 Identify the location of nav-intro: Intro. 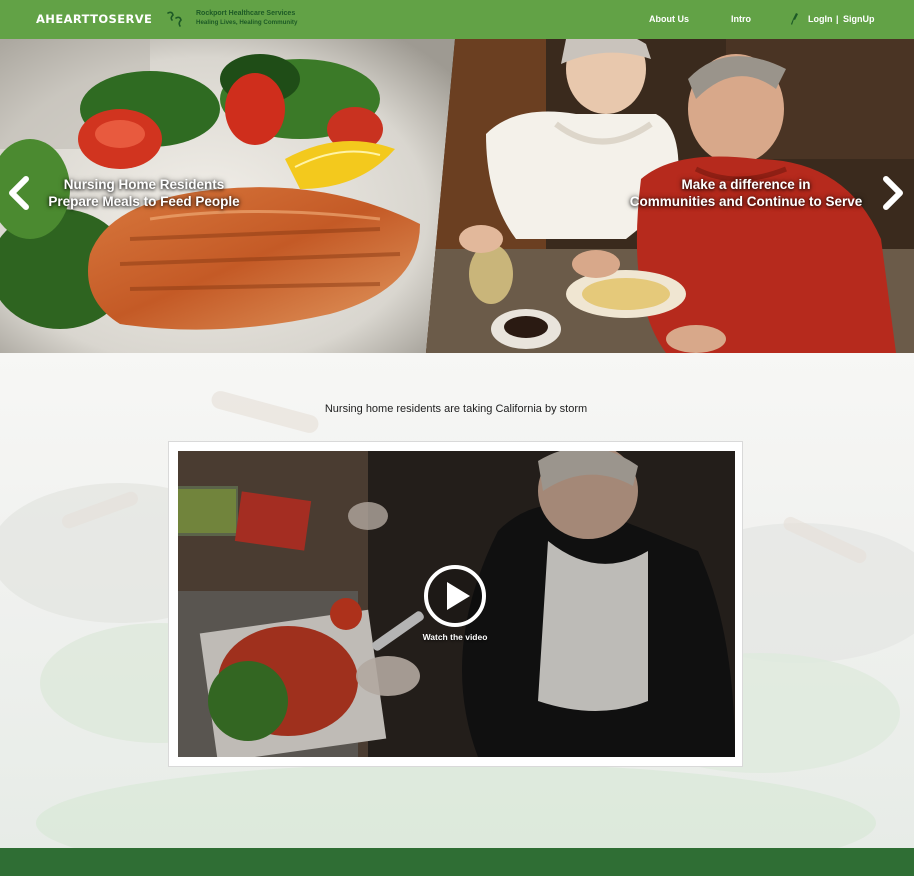
(741, 19).